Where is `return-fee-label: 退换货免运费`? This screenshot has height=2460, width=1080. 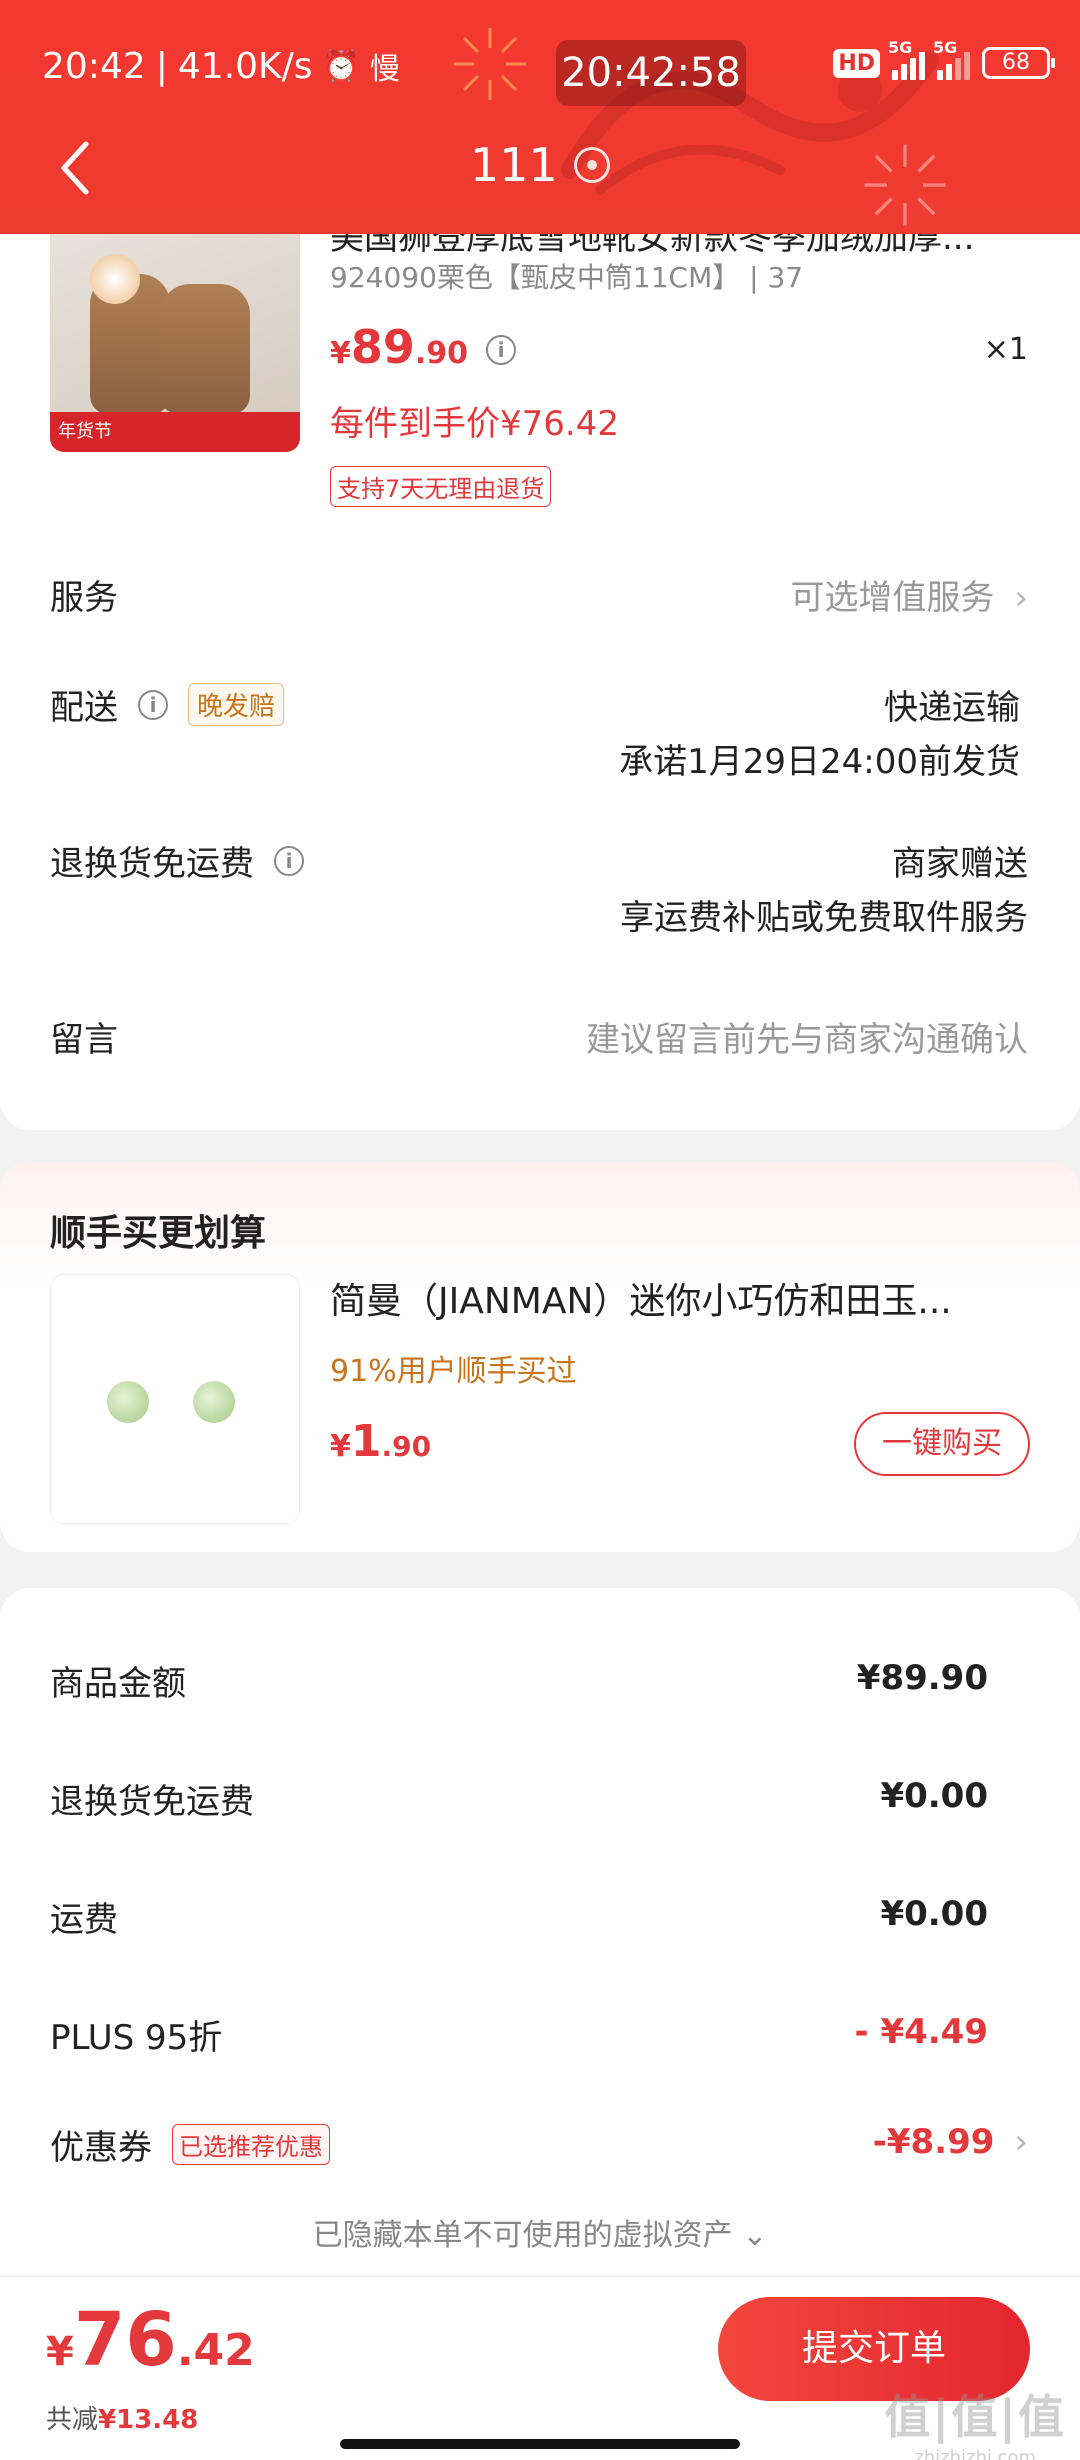
return-fee-label: 退换货免运费 is located at coordinates (152, 864).